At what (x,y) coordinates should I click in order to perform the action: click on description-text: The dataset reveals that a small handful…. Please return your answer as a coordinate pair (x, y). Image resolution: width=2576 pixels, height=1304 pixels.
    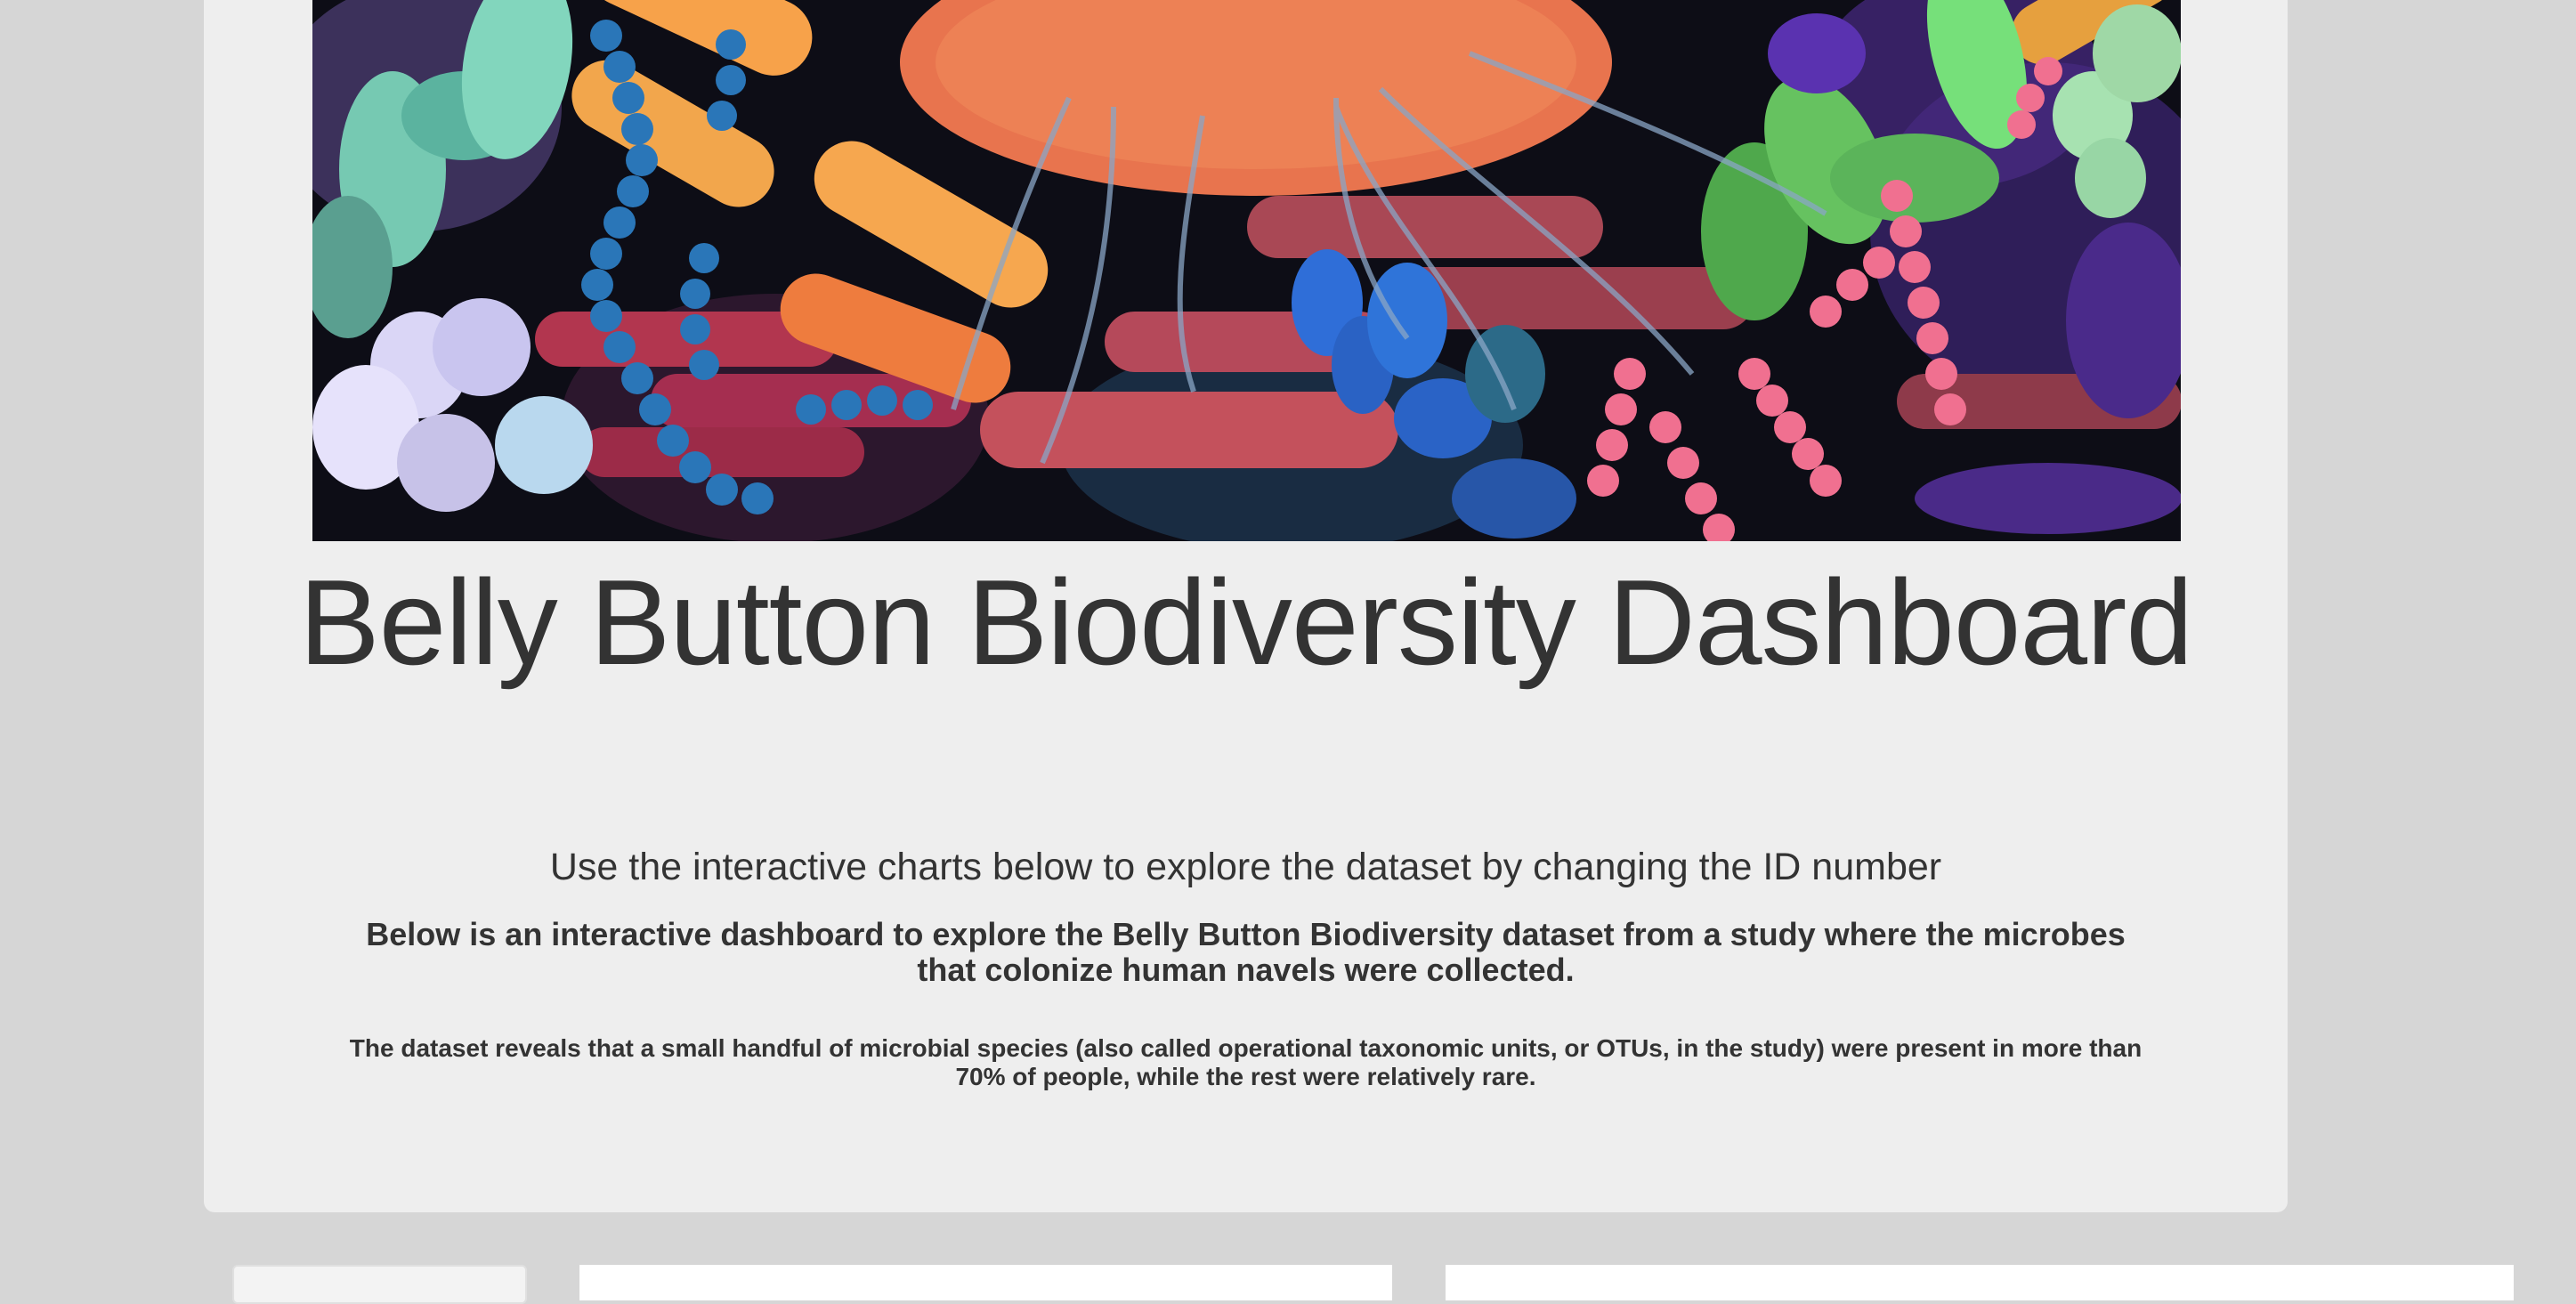
    Looking at the image, I should click on (1246, 1062).